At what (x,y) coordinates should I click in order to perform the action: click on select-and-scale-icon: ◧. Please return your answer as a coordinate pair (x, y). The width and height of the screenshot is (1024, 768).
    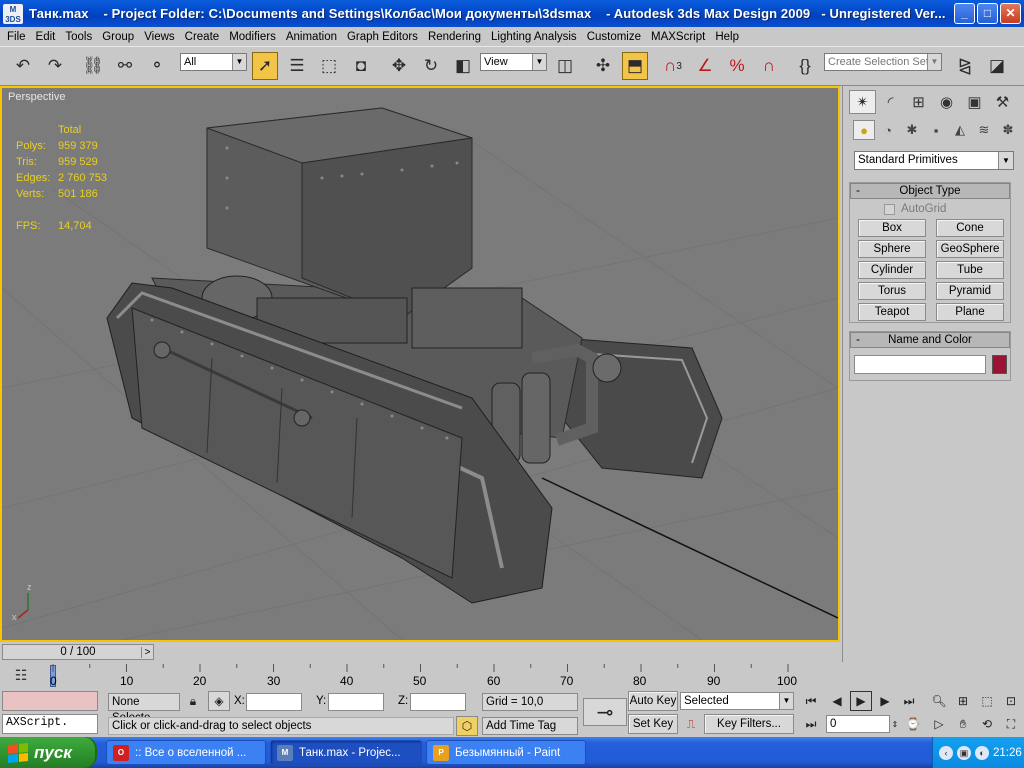
    Looking at the image, I should click on (463, 66).